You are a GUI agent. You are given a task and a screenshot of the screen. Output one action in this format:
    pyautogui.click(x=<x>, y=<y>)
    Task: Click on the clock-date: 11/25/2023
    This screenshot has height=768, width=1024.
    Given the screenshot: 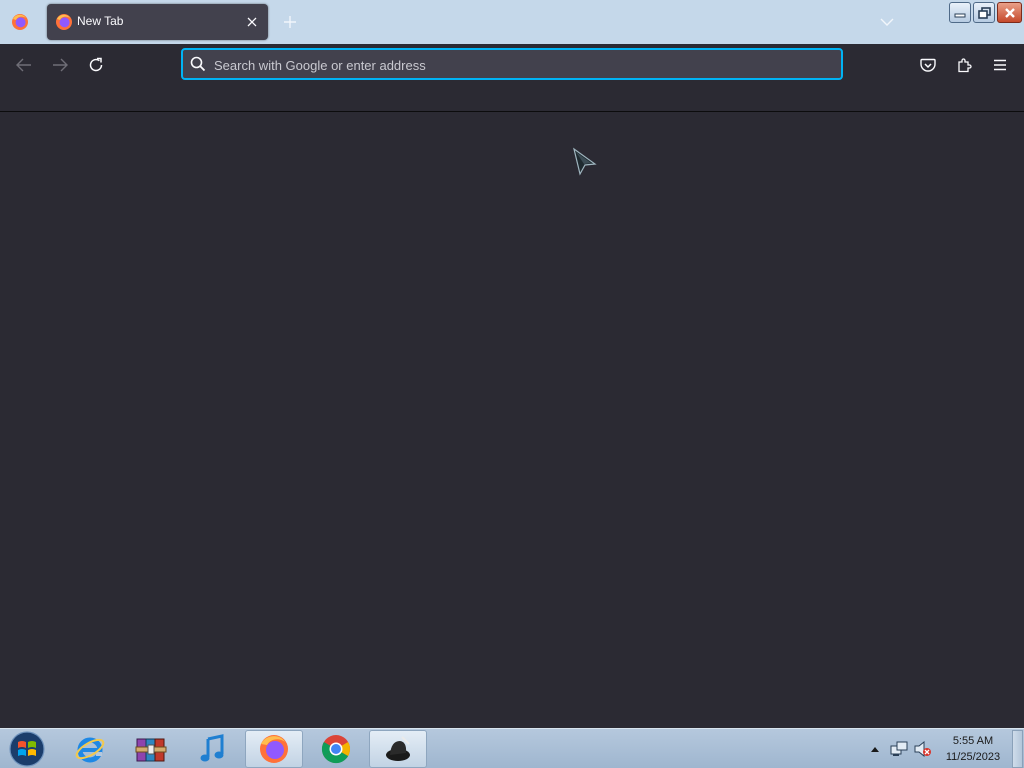 What is the action you would take?
    pyautogui.click(x=973, y=757)
    